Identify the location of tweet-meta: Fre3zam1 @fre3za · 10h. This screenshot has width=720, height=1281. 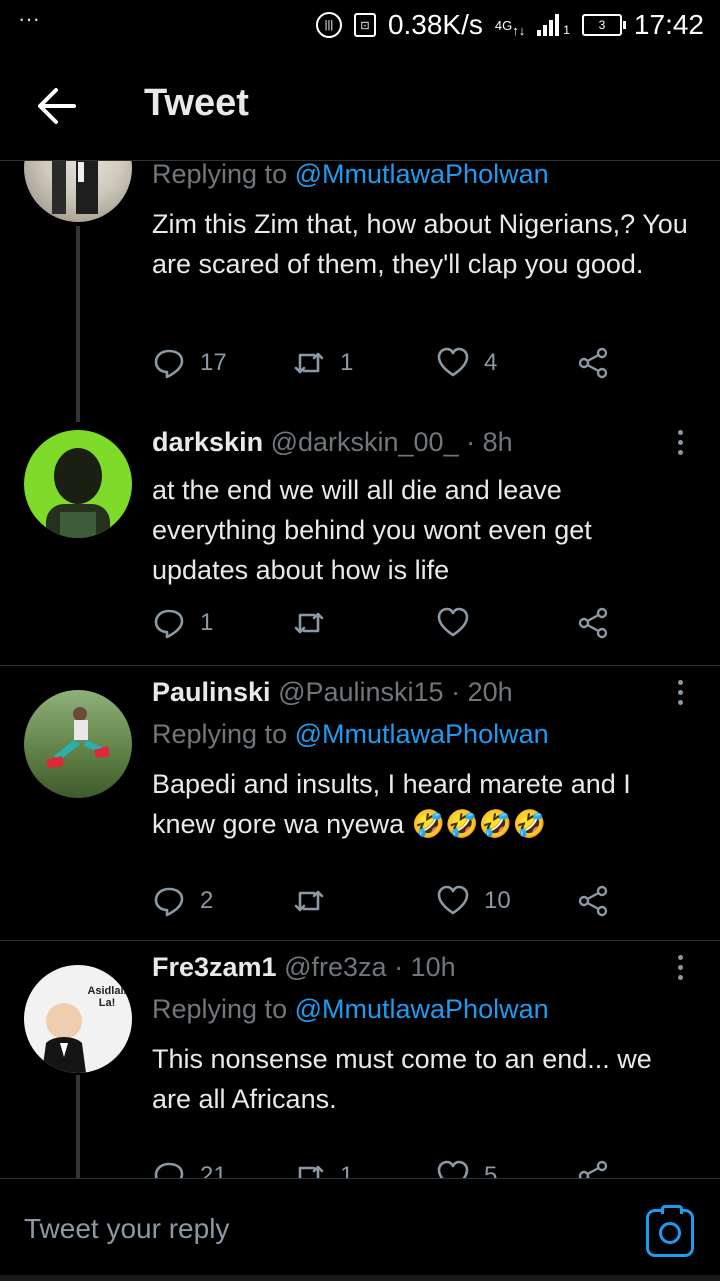
(422, 967).